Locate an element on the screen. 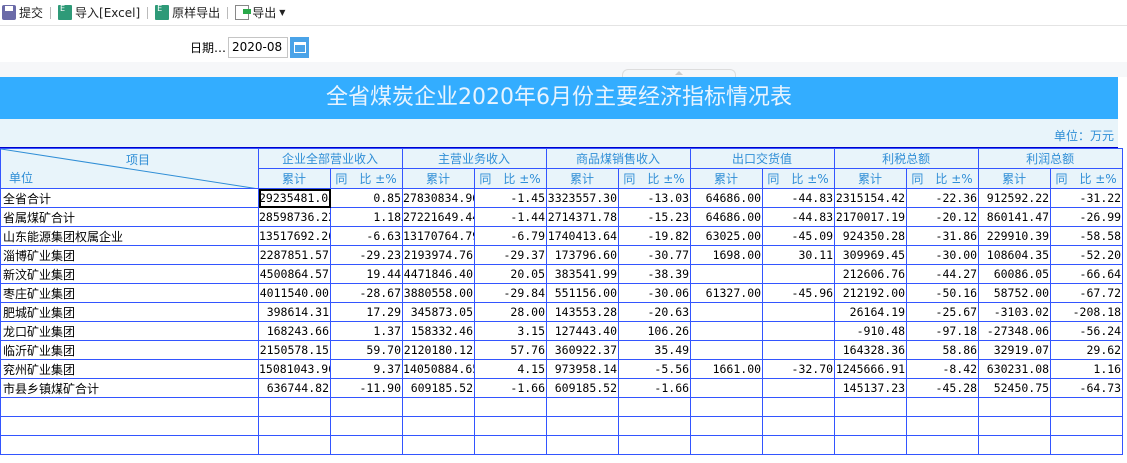 This screenshot has width=1127, height=463. value-cell: 860141.47 is located at coordinates (1015, 217).